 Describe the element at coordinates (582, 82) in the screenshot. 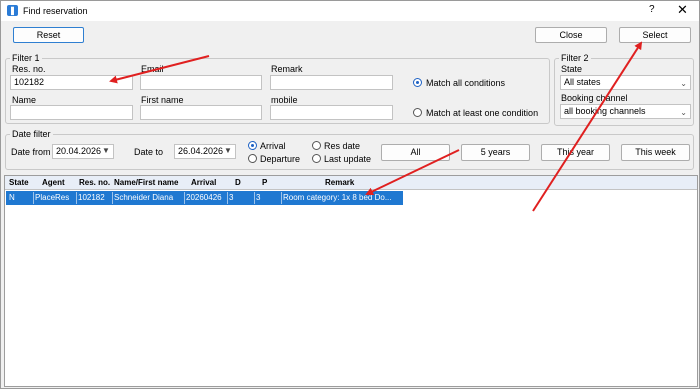

I see `state-select-value: All states` at that location.